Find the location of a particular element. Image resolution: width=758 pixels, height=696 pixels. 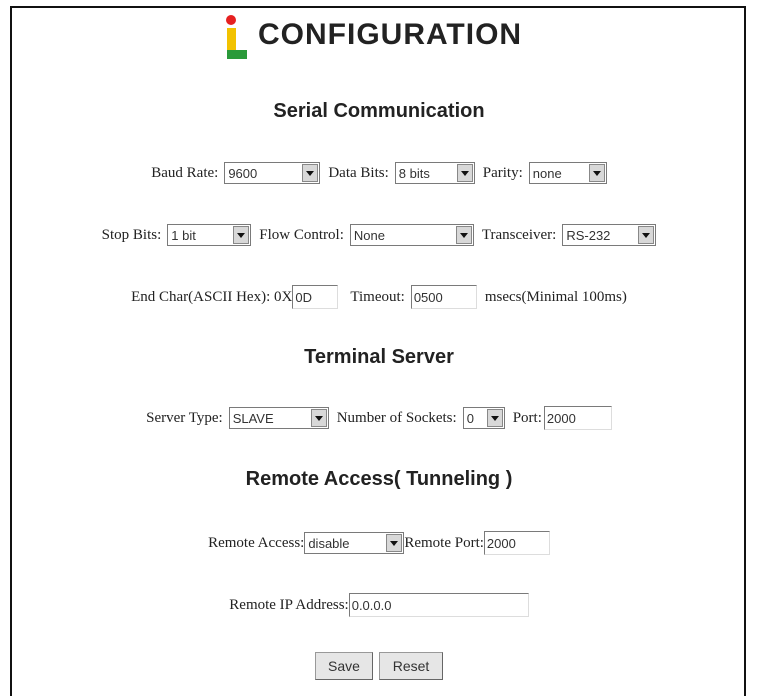

sockets-value: 0 is located at coordinates (470, 418).